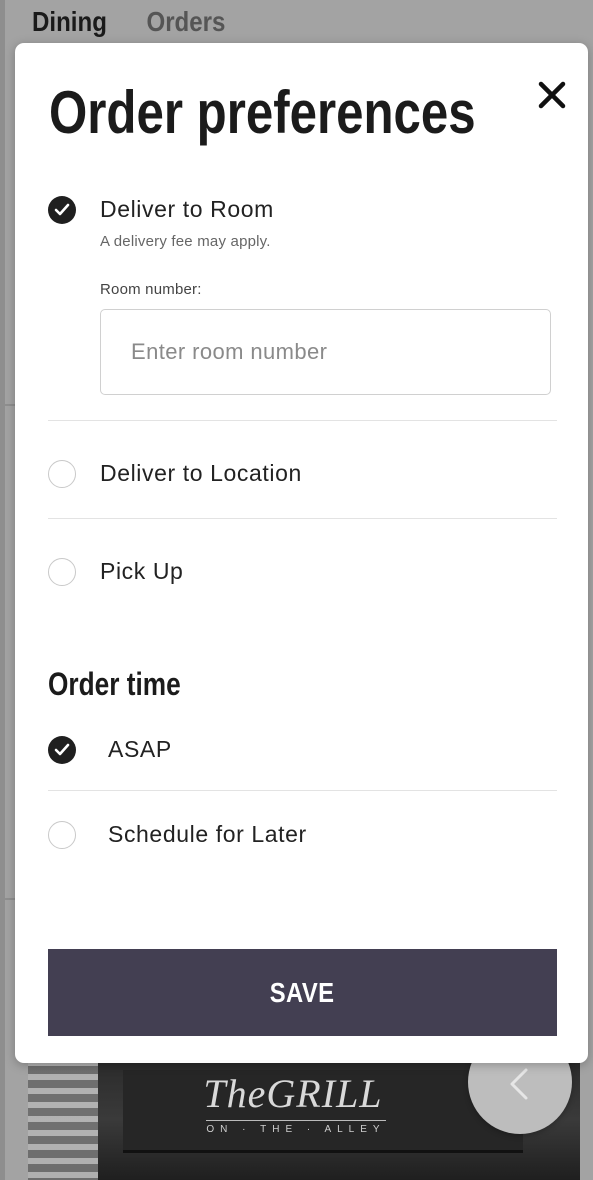  Describe the element at coordinates (207, 834) in the screenshot. I see `option-label: Schedule for Later` at that location.